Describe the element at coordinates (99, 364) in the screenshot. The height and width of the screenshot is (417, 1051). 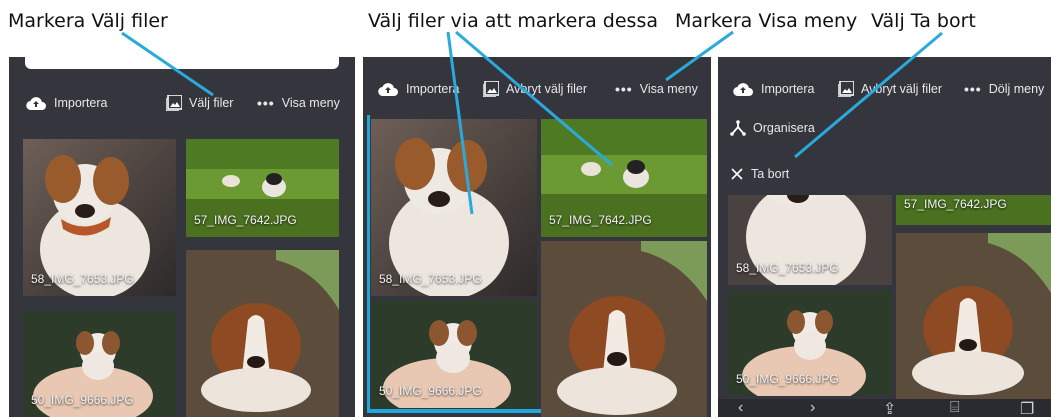
I see `photo-thumb: 50_IMG_9666.JPG` at that location.